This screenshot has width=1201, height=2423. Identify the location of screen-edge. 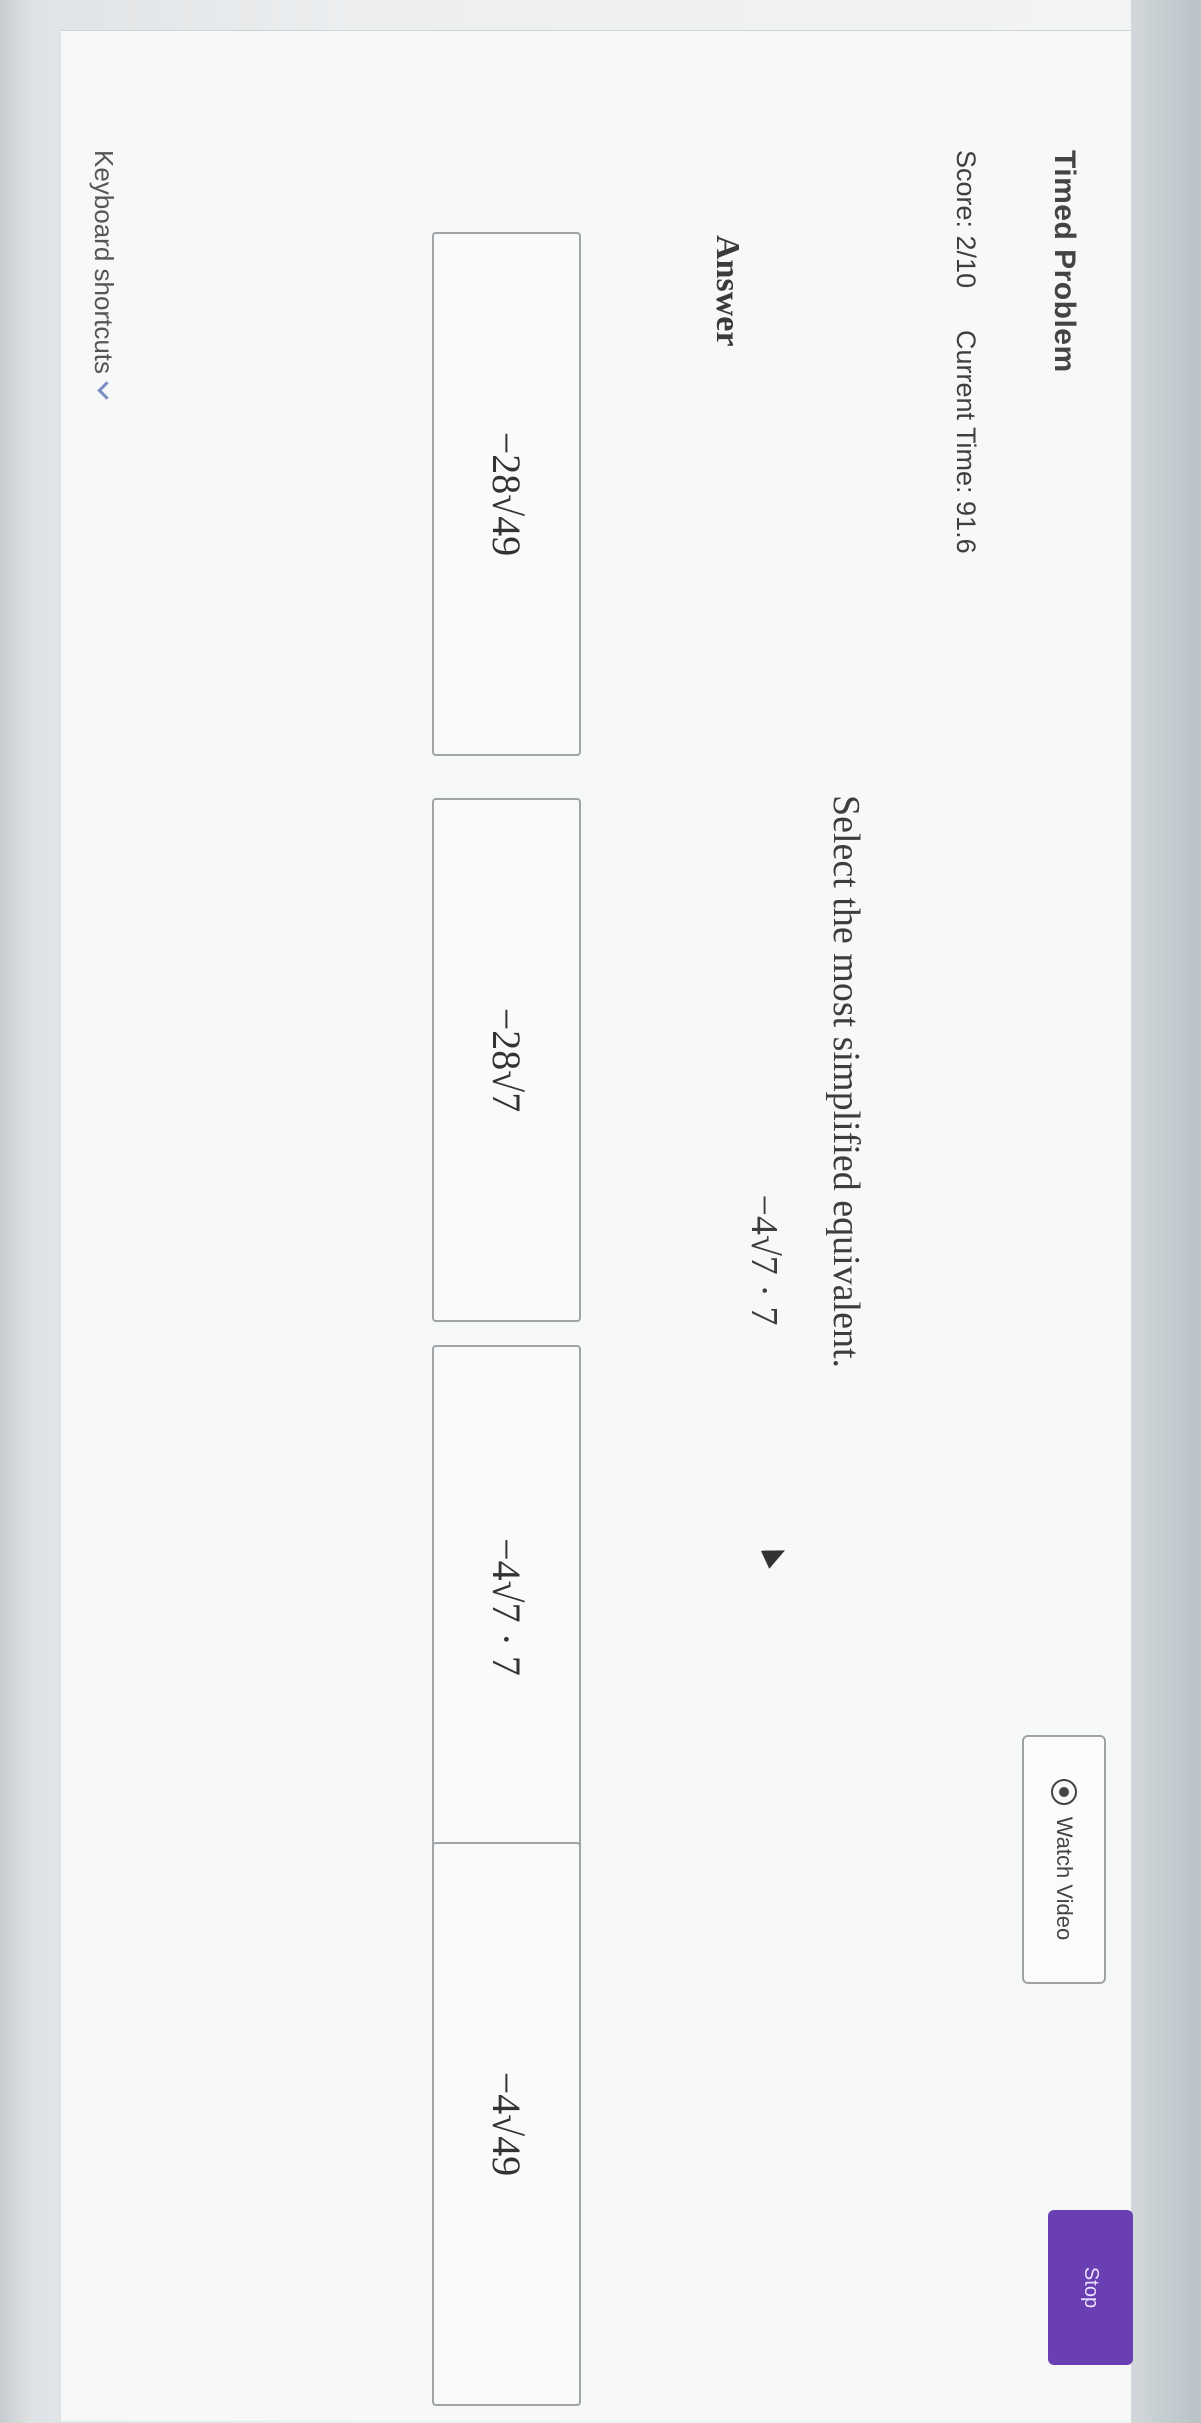
(15, 1211).